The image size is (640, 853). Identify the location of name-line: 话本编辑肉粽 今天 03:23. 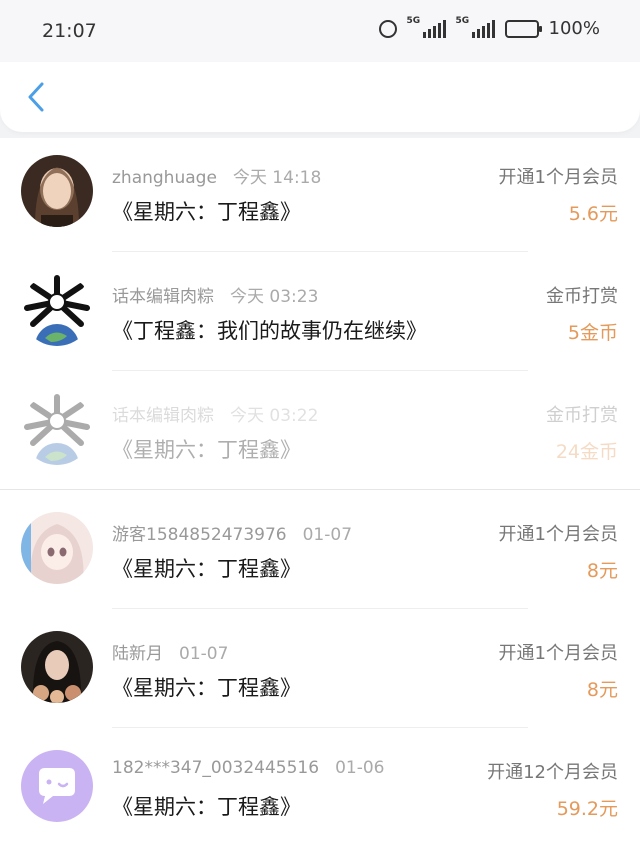
(215, 294).